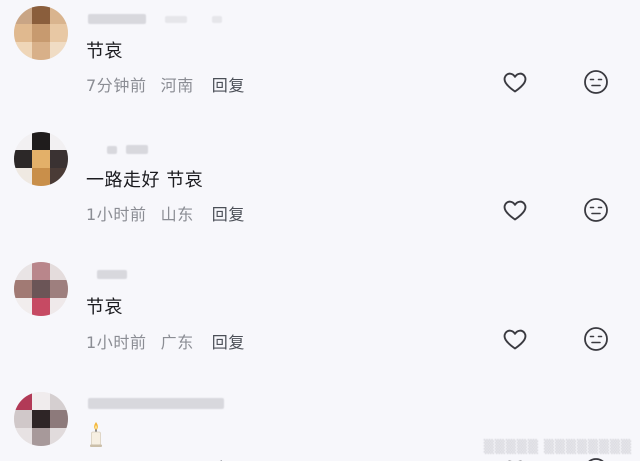 The image size is (640, 461). What do you see at coordinates (177, 214) in the screenshot?
I see `comment-location: 山东` at bounding box center [177, 214].